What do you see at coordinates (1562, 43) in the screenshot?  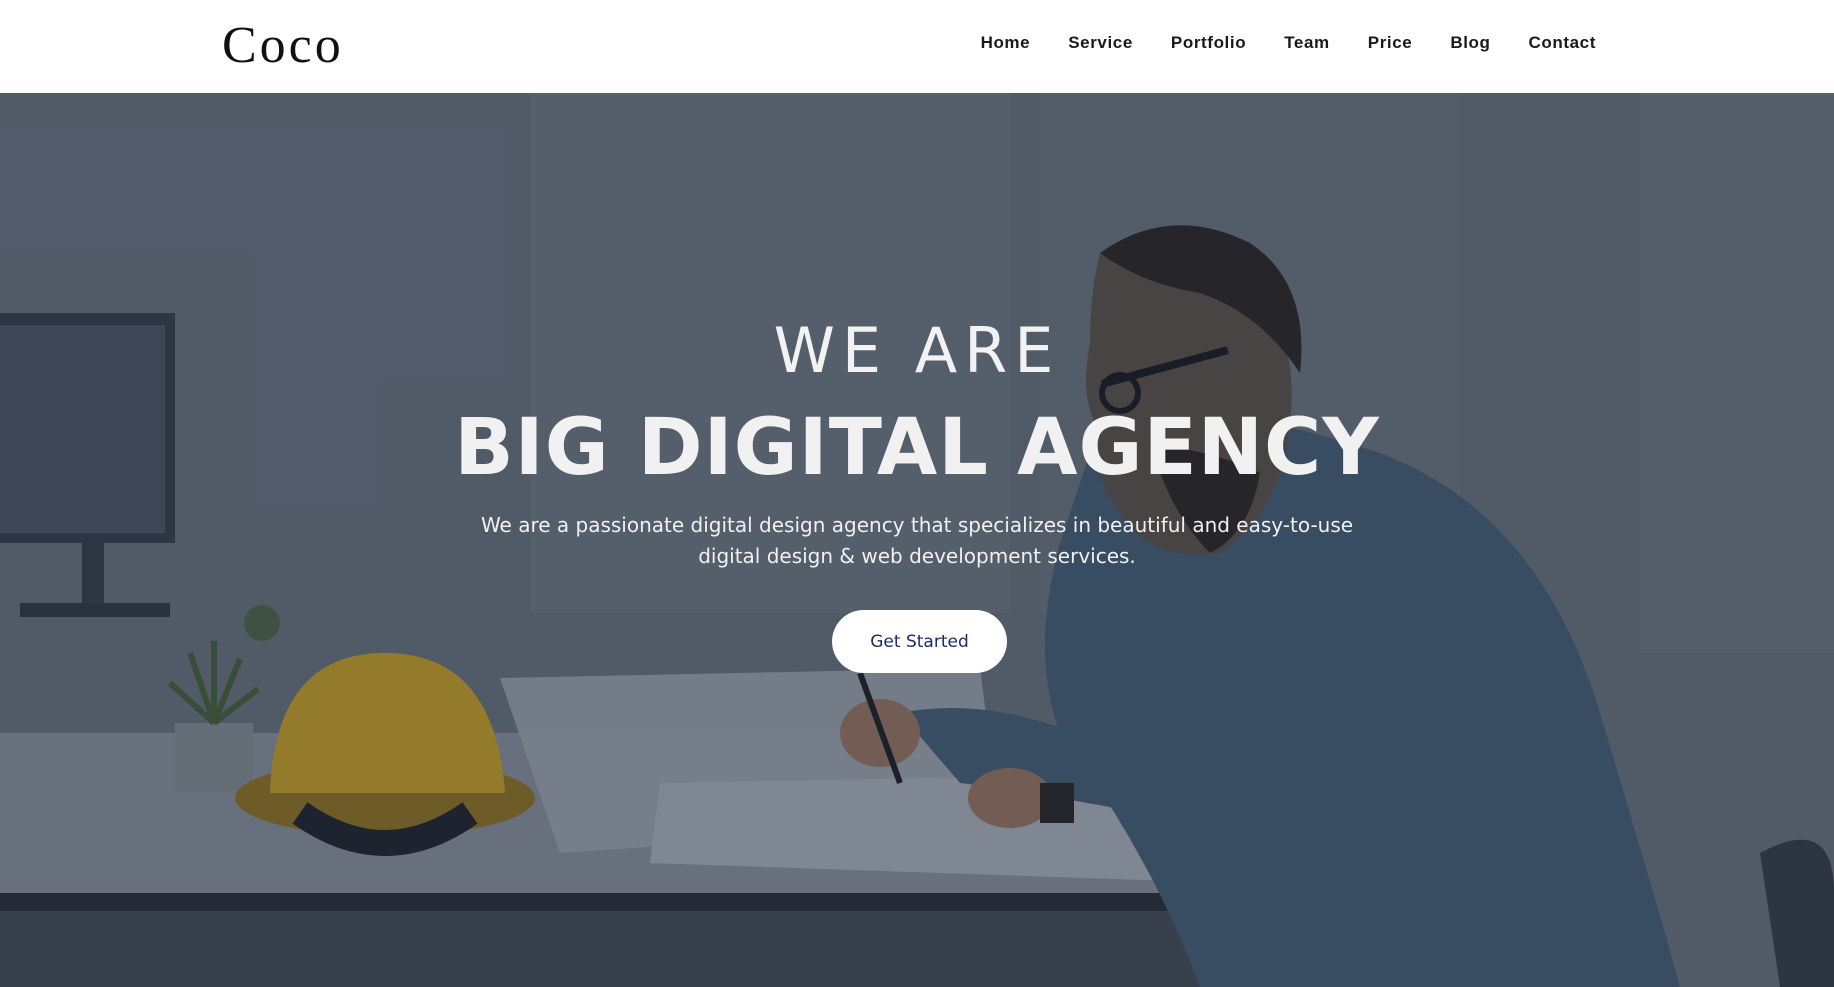 I see `nav-item-contact: Contact` at bounding box center [1562, 43].